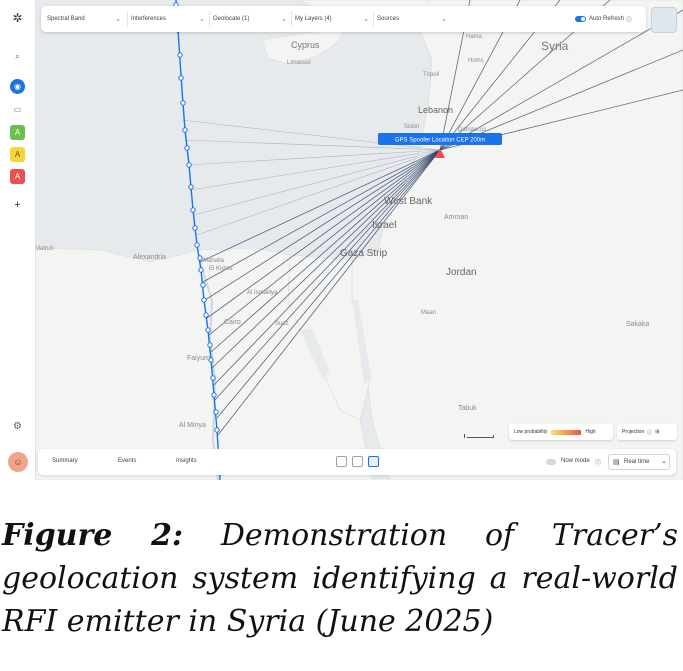 Image resolution: width=683 pixels, height=671 pixels. I want to click on auto-refresh-label: Auto Refresh, so click(607, 19).